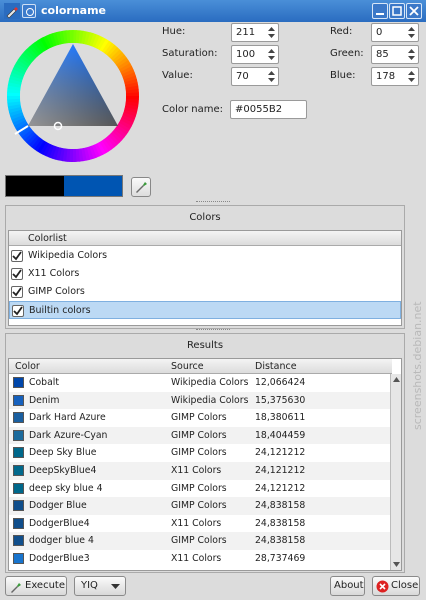  What do you see at coordinates (276, 366) in the screenshot?
I see `header-distance: Distance` at bounding box center [276, 366].